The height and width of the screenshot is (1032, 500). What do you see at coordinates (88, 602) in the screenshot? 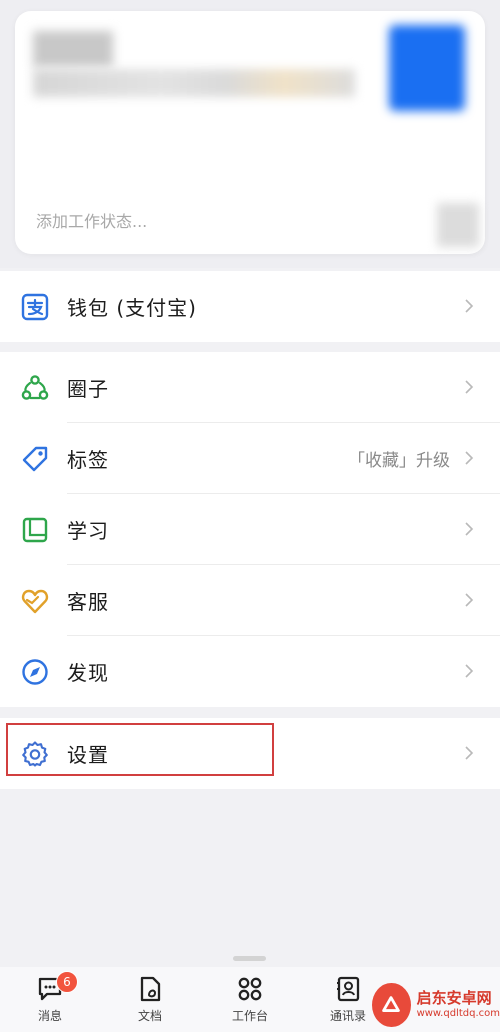
I see `menu-item-label: 客服` at bounding box center [88, 602].